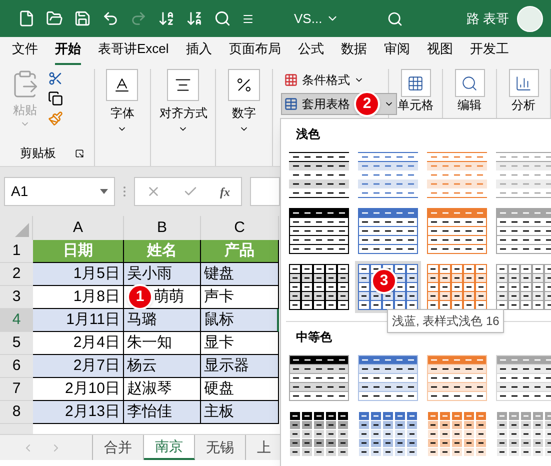 The image size is (551, 466). What do you see at coordinates (25, 51) in the screenshot?
I see `ribbon-tab: 文件` at bounding box center [25, 51].